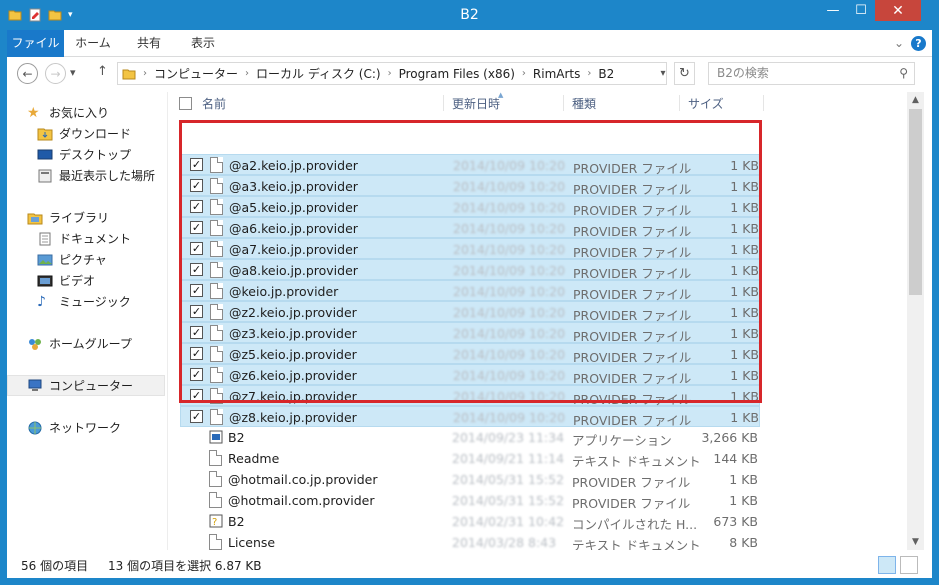 Image resolution: width=939 pixels, height=585 pixels. Describe the element at coordinates (811, 73) in the screenshot. I see `search-input: B2の検索 ⚲` at that location.